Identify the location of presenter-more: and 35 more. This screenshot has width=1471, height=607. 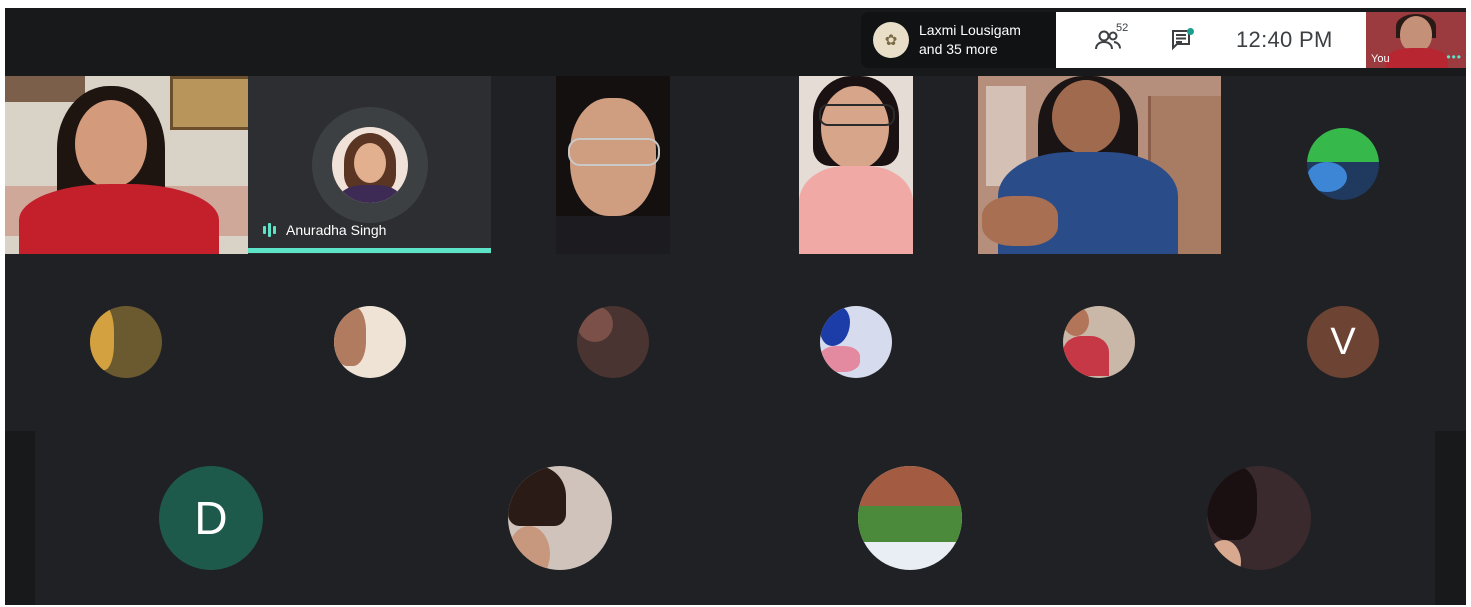
(958, 49).